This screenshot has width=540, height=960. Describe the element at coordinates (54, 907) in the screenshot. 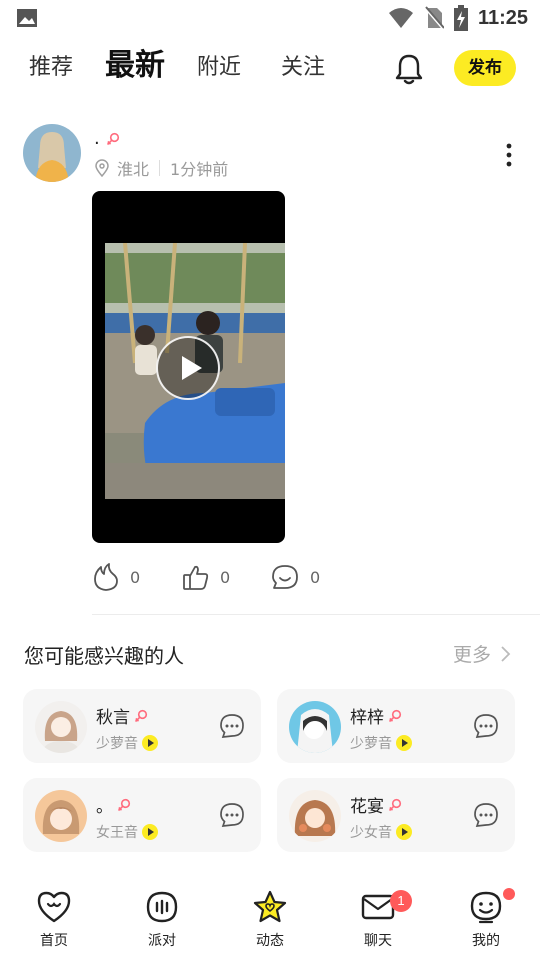

I see `heart-home-icon` at that location.